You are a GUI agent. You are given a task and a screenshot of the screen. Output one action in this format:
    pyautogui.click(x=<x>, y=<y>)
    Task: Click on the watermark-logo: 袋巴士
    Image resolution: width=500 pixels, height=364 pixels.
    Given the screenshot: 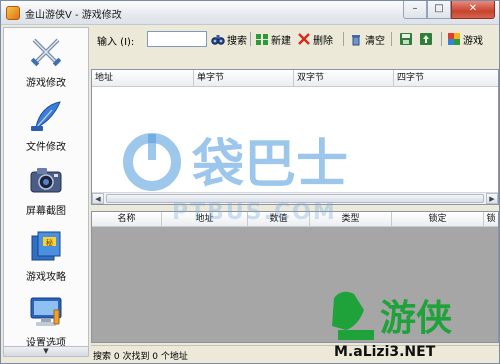 What is the action you would take?
    pyautogui.click(x=235, y=164)
    